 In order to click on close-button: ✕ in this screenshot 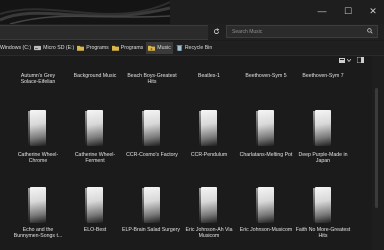, I will do `click(373, 11)`.